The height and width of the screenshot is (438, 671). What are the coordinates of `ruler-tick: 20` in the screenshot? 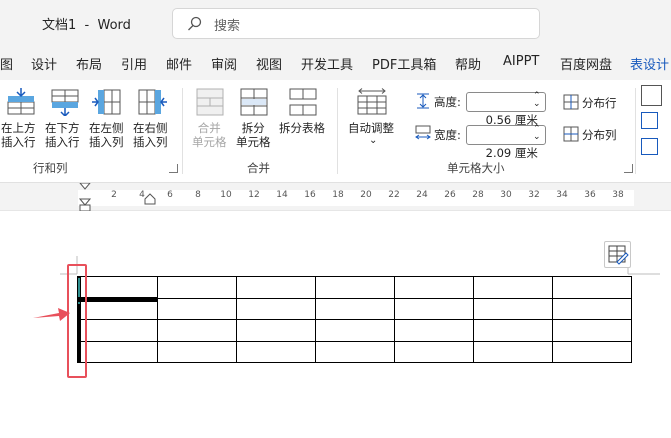 It's located at (366, 195).